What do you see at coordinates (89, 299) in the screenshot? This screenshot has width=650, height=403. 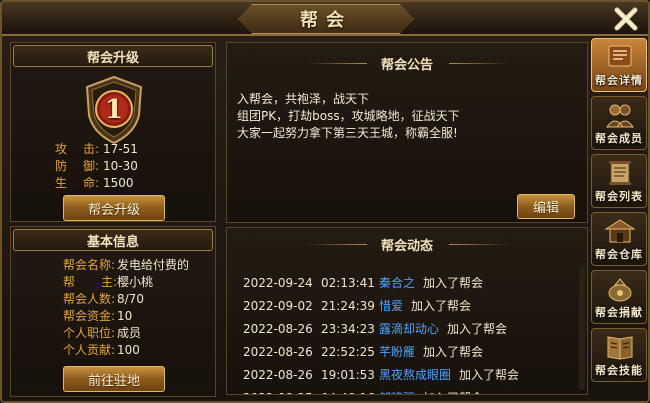 I see `info-label: 帮会人数:` at bounding box center [89, 299].